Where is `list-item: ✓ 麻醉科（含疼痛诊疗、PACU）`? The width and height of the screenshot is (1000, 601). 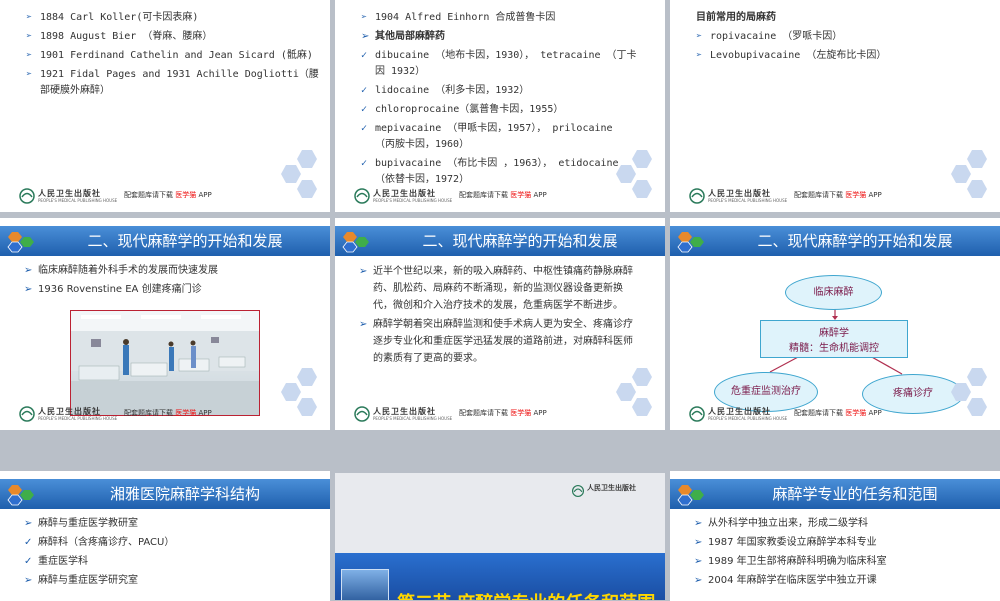
list-item: ✓ 麻醉科（含疼痛诊疗、PACU） is located at coordinates (174, 543).